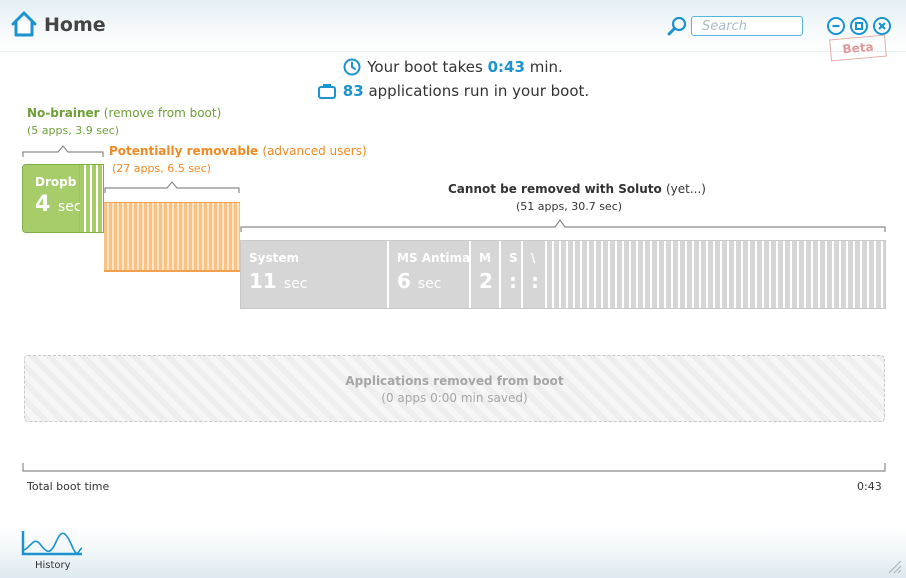  What do you see at coordinates (314, 151) in the screenshot?
I see `potentially-removable-subtitle: (advanced users)` at bounding box center [314, 151].